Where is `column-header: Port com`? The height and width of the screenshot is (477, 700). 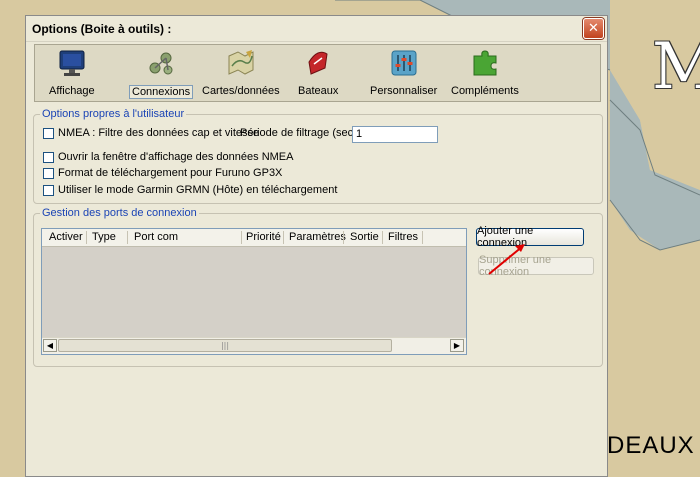 column-header: Port com is located at coordinates (156, 237).